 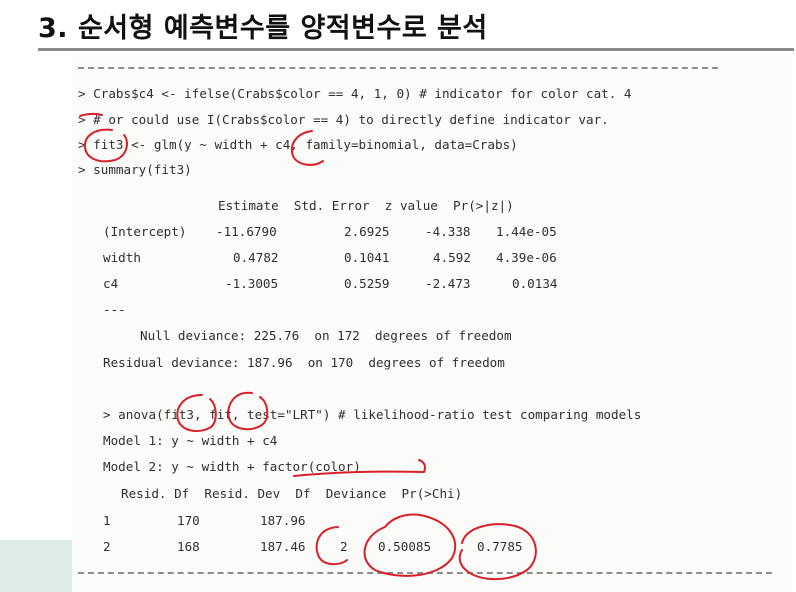 I want to click on anova-deviance: 0.50085, so click(x=405, y=546).